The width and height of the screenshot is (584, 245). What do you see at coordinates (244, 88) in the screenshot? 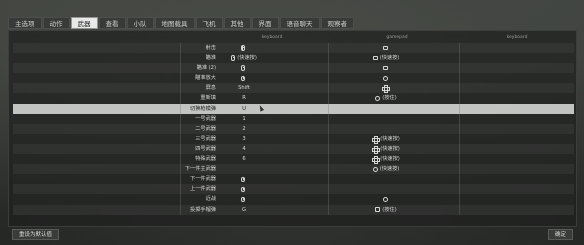
I see `keyboard-binding-text: Shift` at bounding box center [244, 88].